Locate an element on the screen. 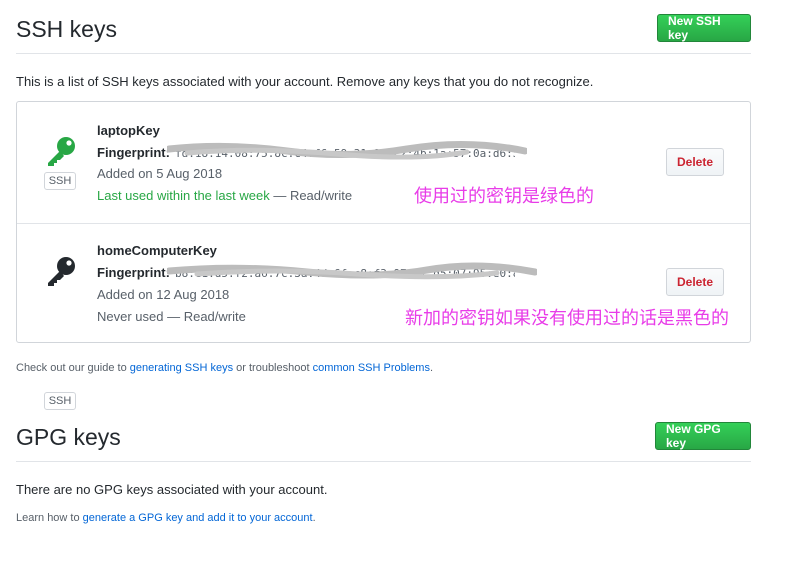 This screenshot has height=569, width=787. guide-suffix: . is located at coordinates (431, 368).